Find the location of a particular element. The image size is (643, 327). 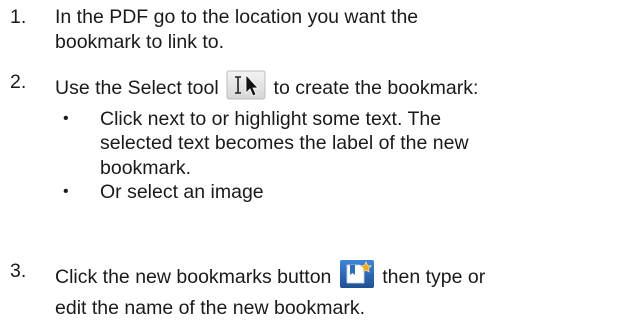

step-line: edit the name of the new bookmark. is located at coordinates (210, 307).